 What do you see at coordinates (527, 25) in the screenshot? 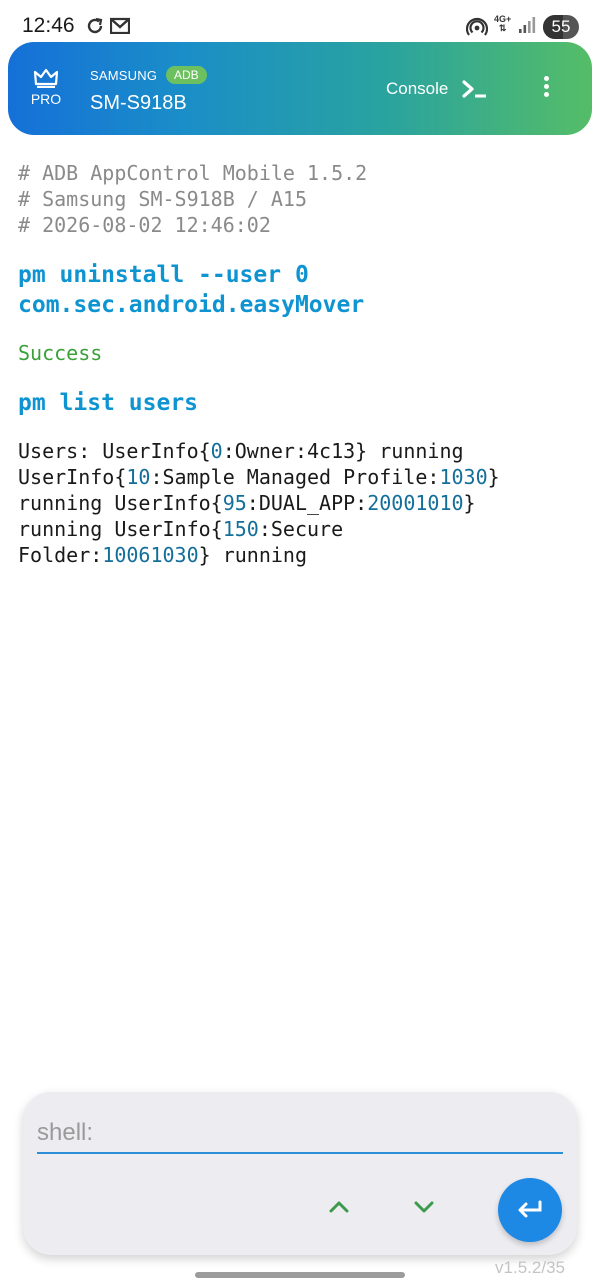
I see `signal-icon` at bounding box center [527, 25].